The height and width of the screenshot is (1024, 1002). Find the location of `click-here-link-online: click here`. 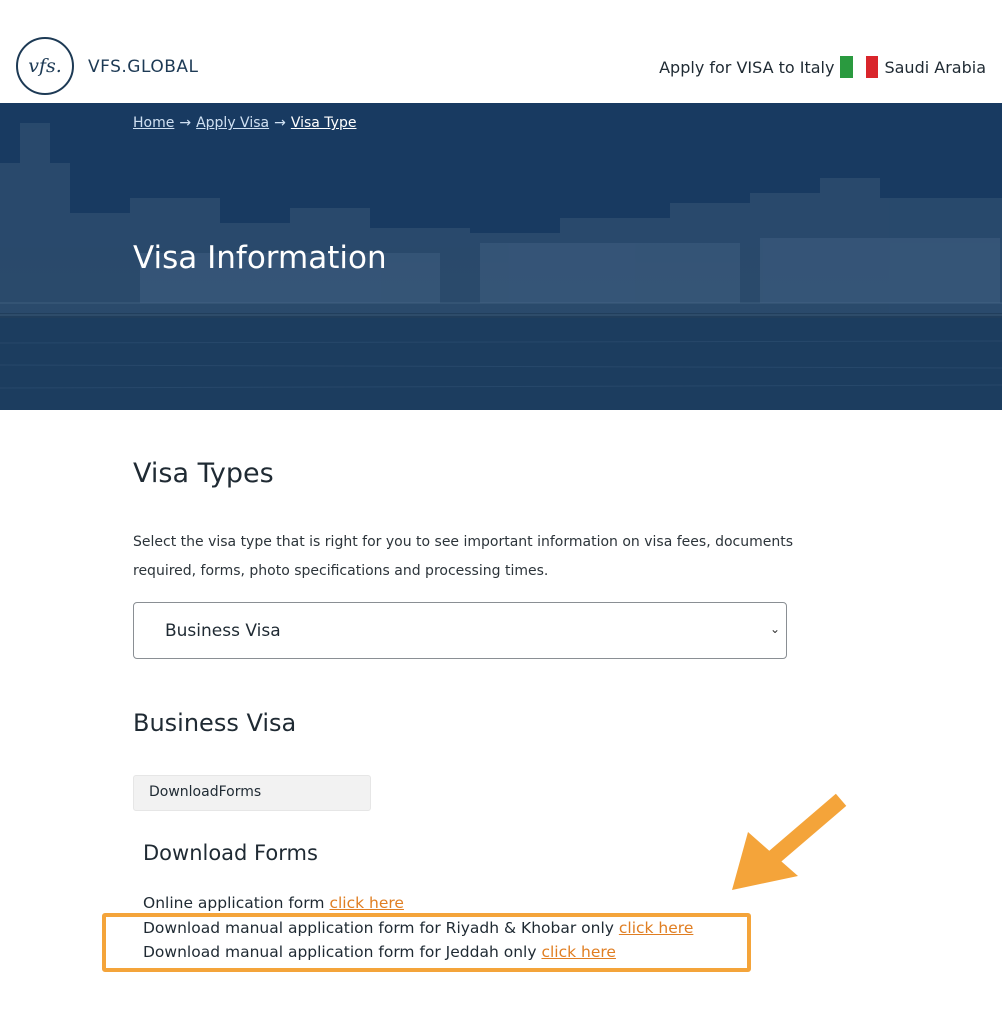

click-here-link-online: click here is located at coordinates (366, 903).